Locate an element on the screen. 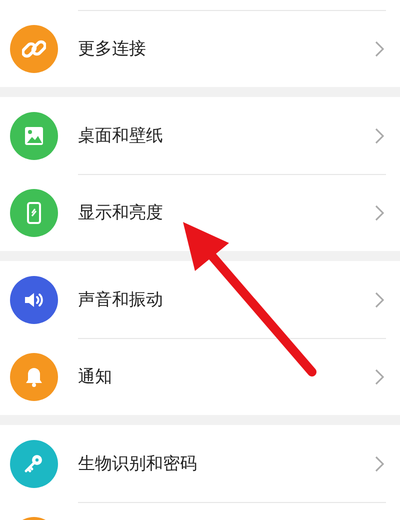 This screenshot has width=400, height=520. setting-label: 通知 is located at coordinates (226, 376).